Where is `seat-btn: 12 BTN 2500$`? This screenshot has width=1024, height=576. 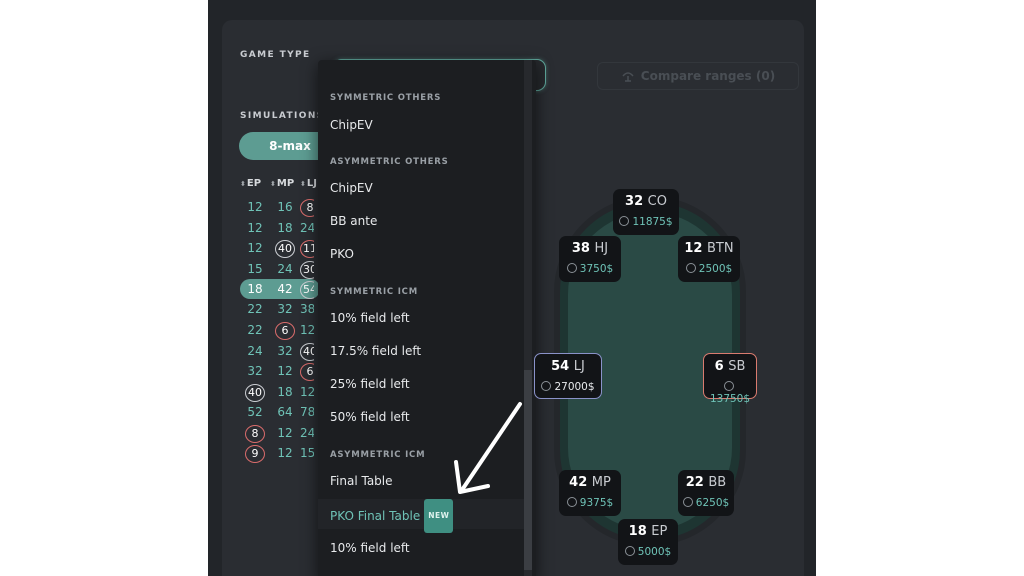
seat-btn: 12 BTN 2500$ is located at coordinates (709, 259).